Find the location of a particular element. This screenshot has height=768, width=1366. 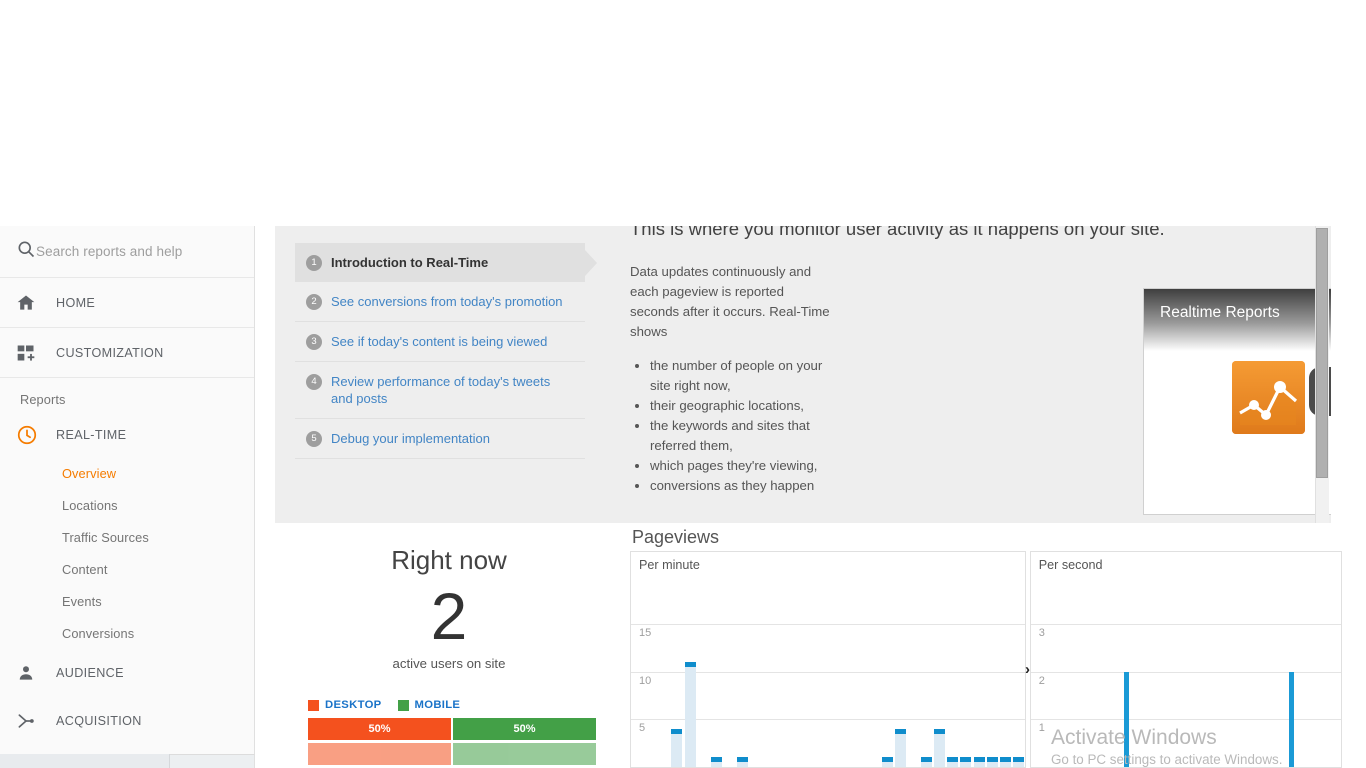

y-axis-tick: 2 is located at coordinates (1041, 680).